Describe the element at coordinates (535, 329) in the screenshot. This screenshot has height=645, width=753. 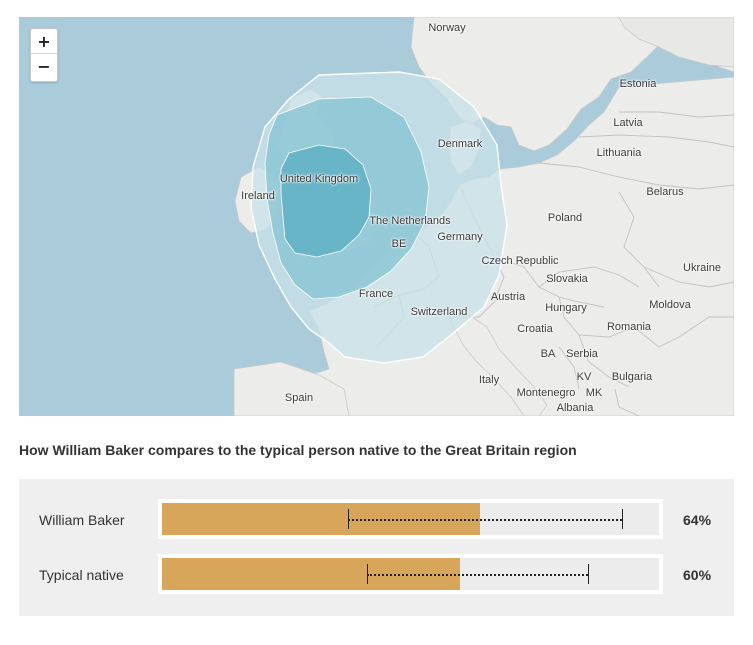
I see `map-label-croatia: Croatia` at that location.